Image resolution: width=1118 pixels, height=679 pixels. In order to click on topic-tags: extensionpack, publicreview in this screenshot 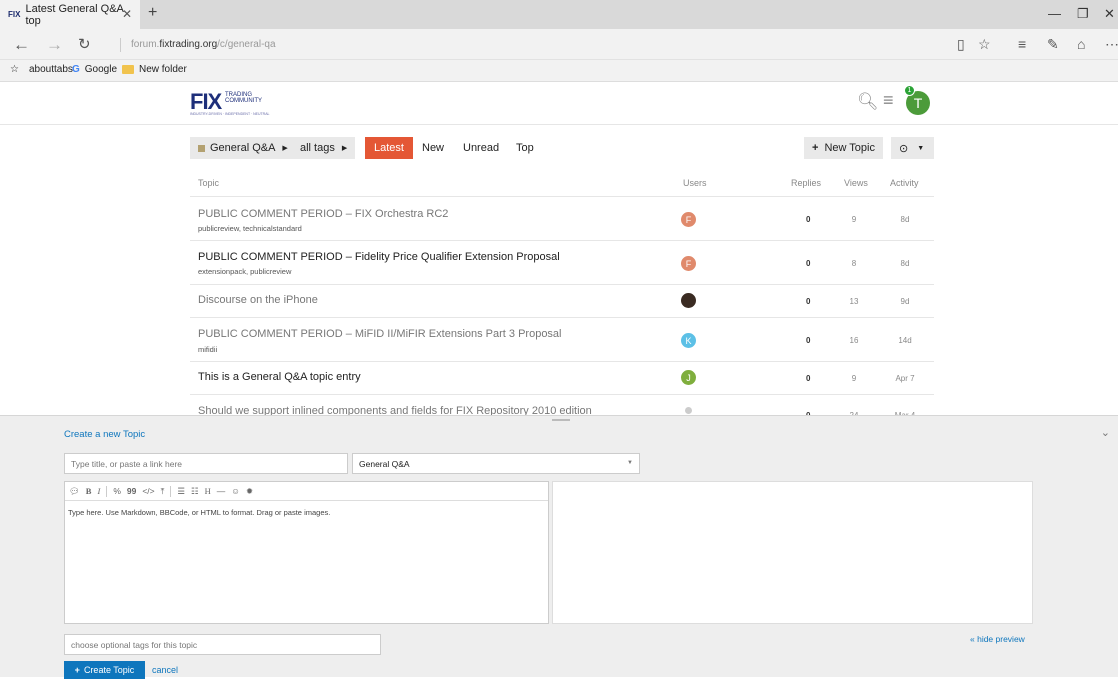, I will do `click(244, 271)`.